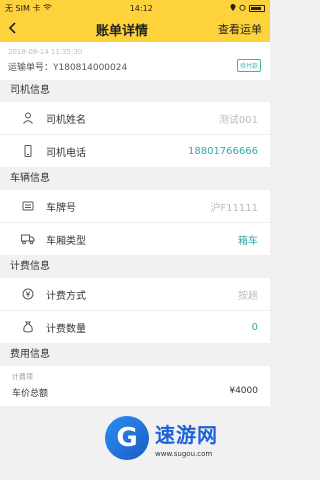  I want to click on driver-phone-row: 司机电话 18801766666, so click(135, 151).